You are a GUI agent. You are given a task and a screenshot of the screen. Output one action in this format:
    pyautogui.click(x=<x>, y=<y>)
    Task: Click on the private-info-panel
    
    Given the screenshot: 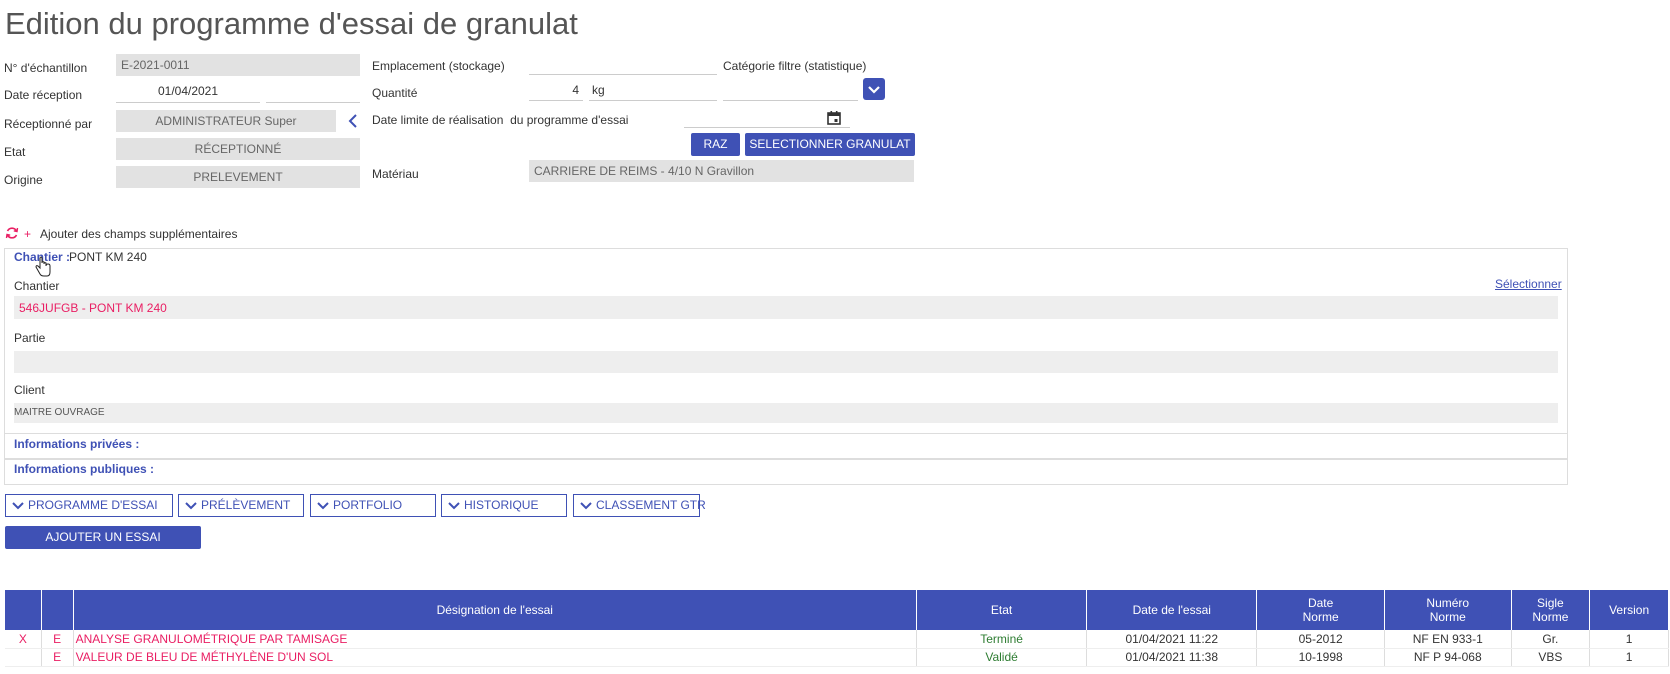 What is the action you would take?
    pyautogui.click(x=786, y=446)
    